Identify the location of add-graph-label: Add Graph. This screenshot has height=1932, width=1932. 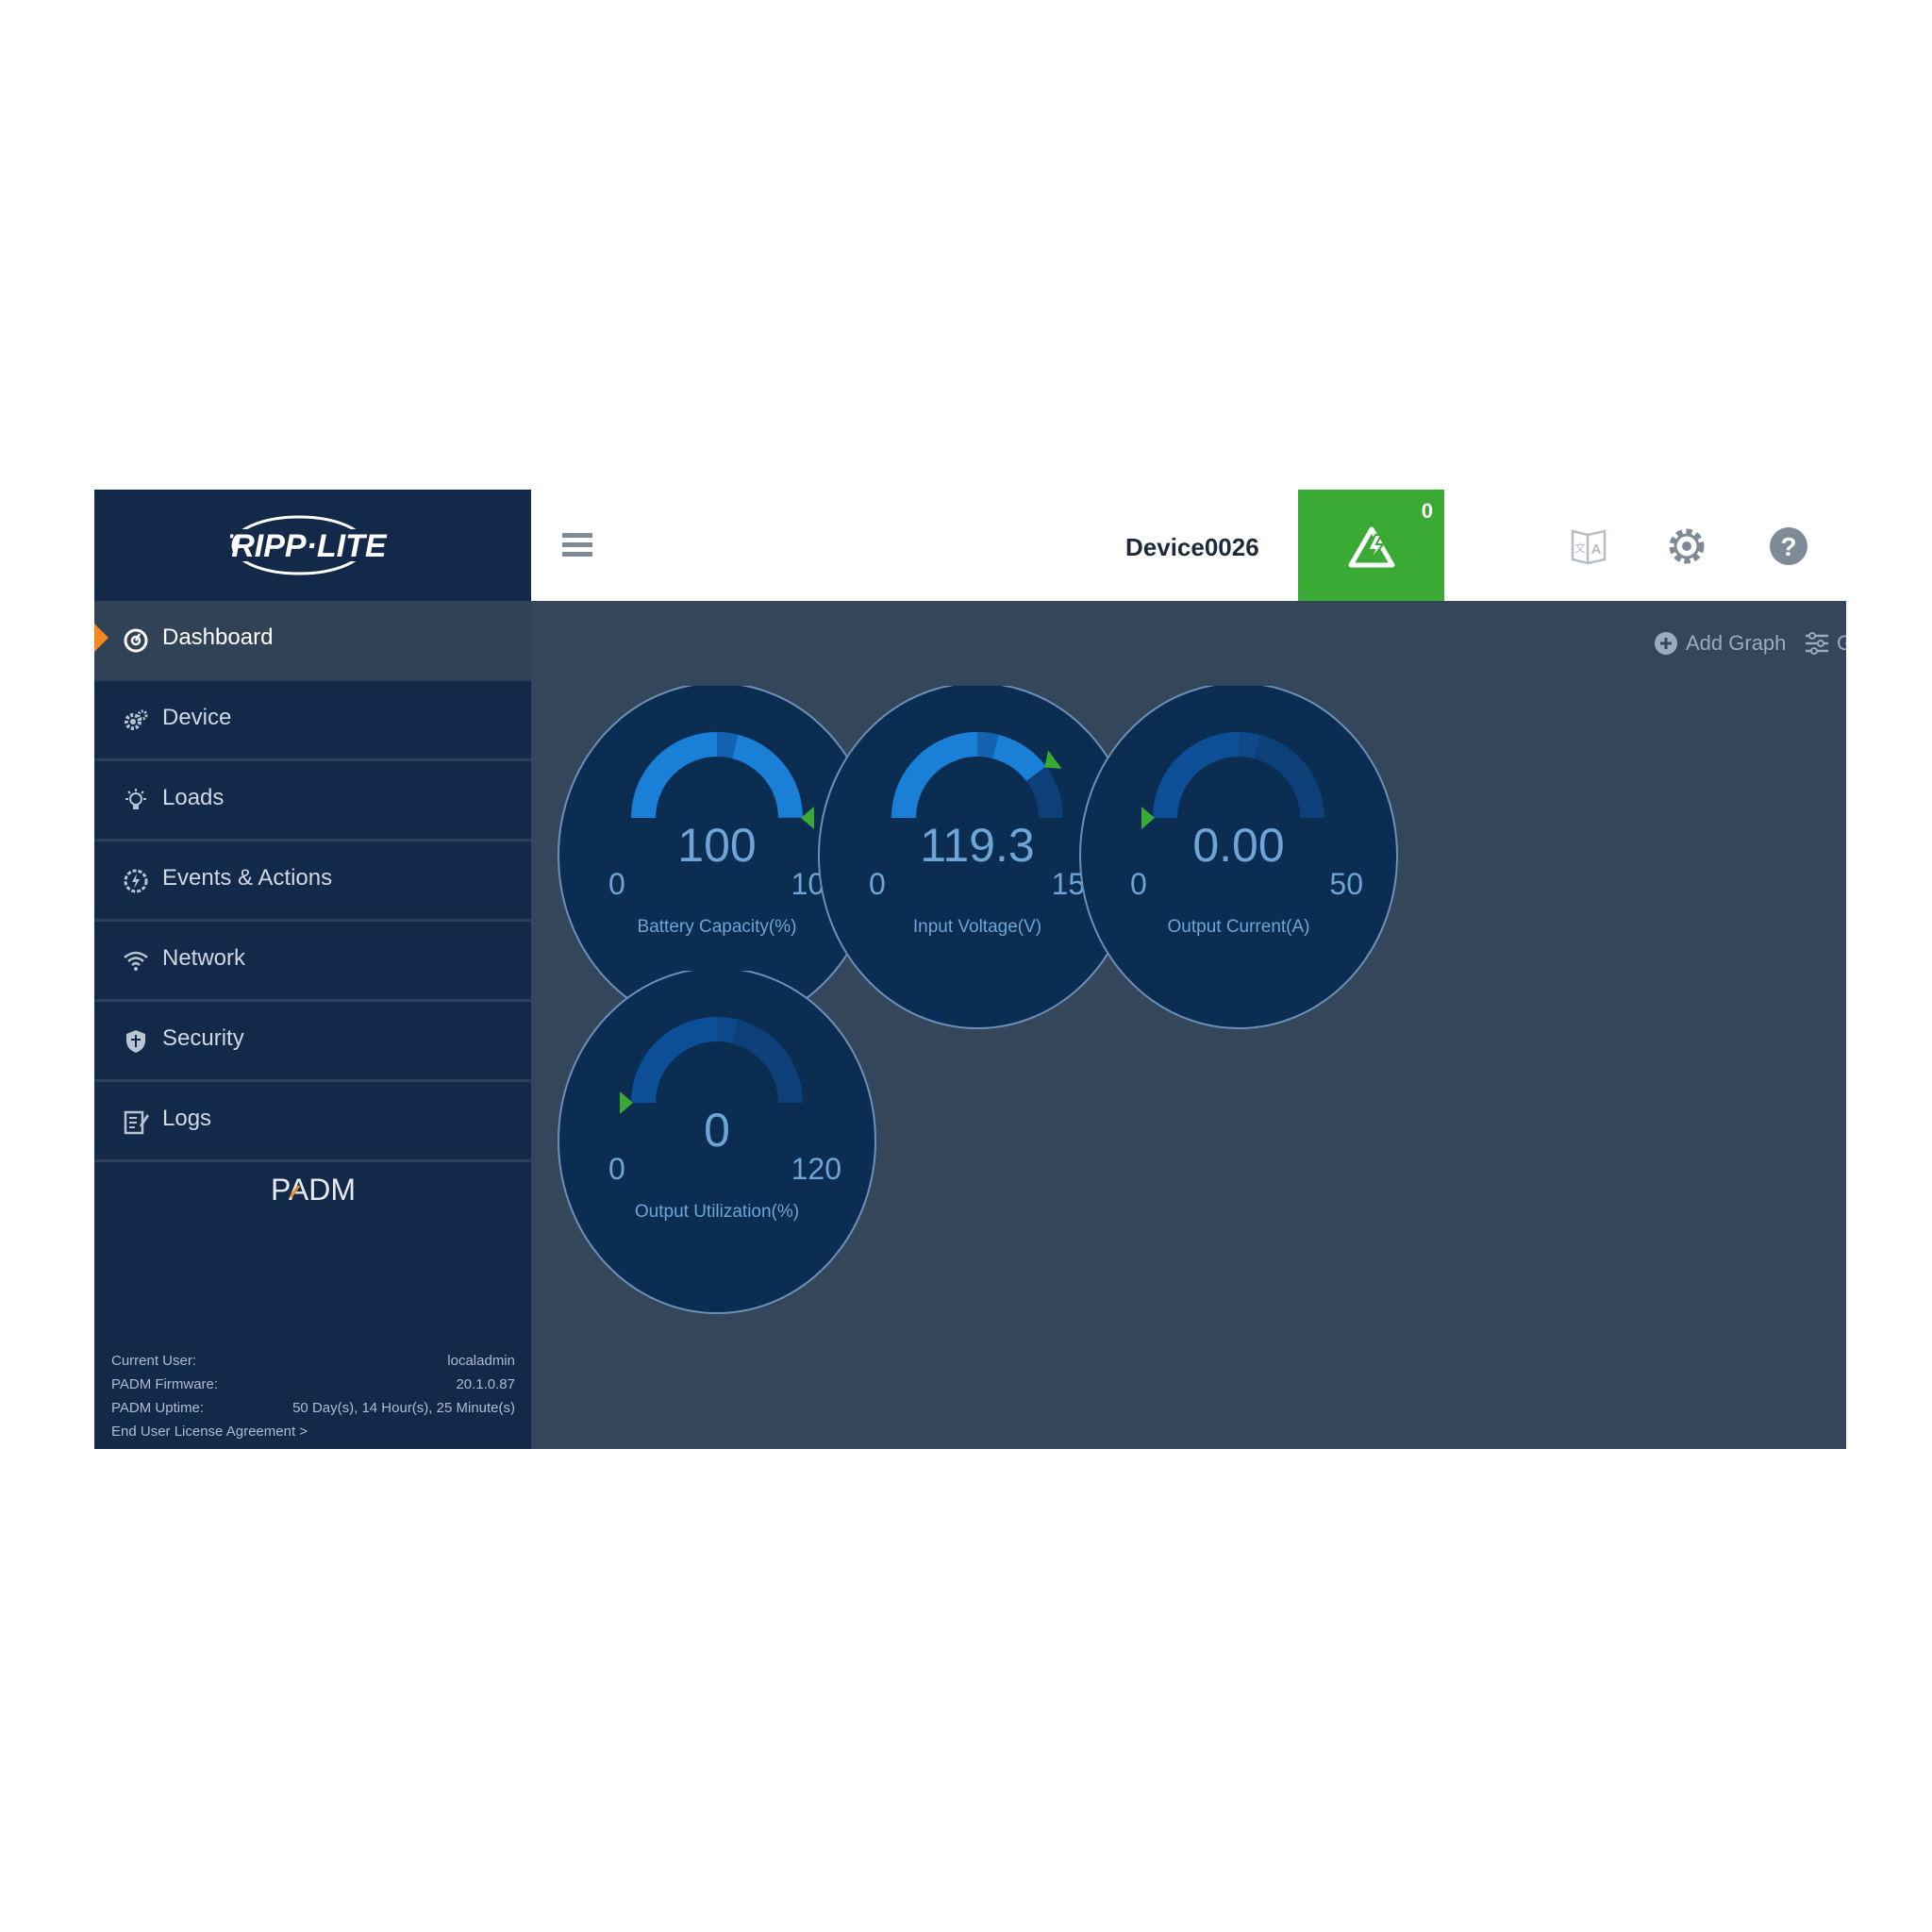
(1736, 643).